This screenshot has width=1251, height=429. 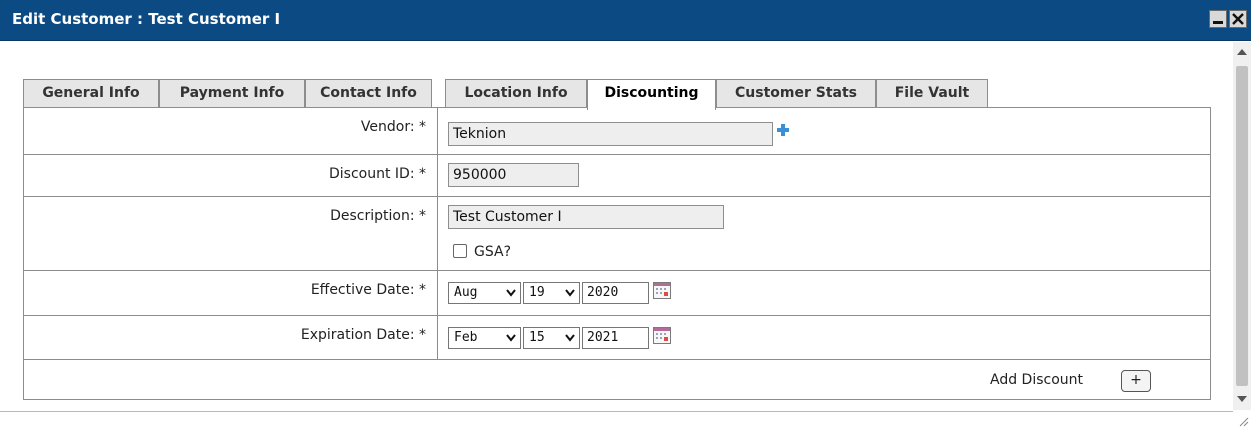 What do you see at coordinates (1136, 381) in the screenshot?
I see `add-discount-button: +` at bounding box center [1136, 381].